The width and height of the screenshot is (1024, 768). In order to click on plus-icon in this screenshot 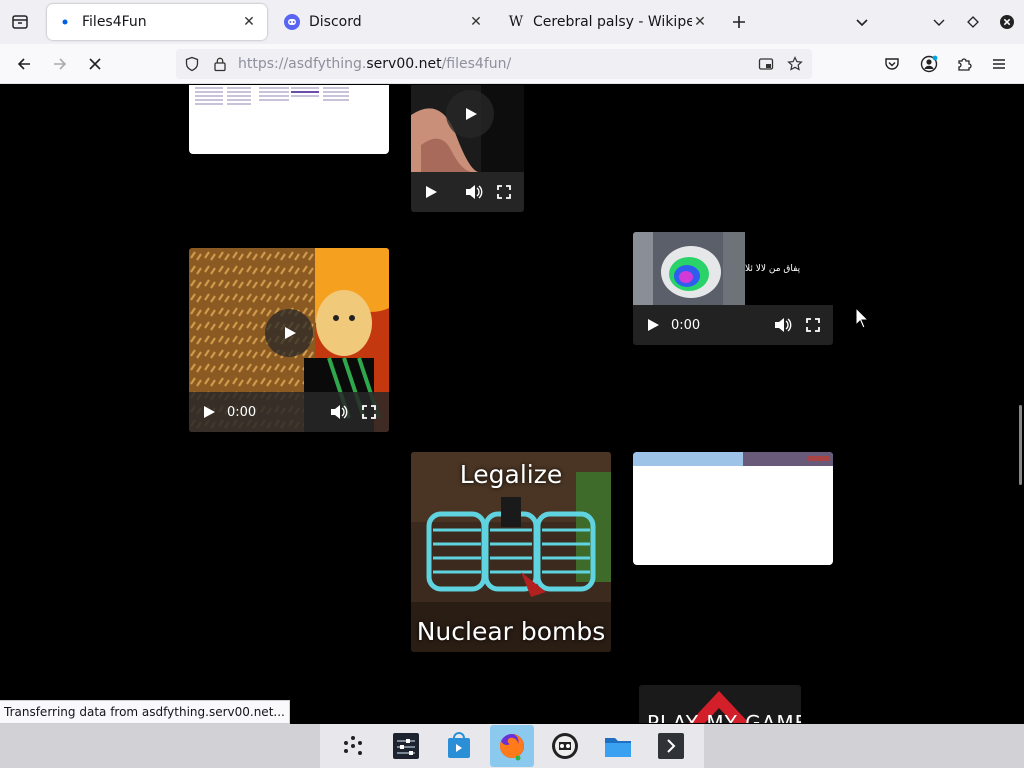, I will do `click(739, 22)`.